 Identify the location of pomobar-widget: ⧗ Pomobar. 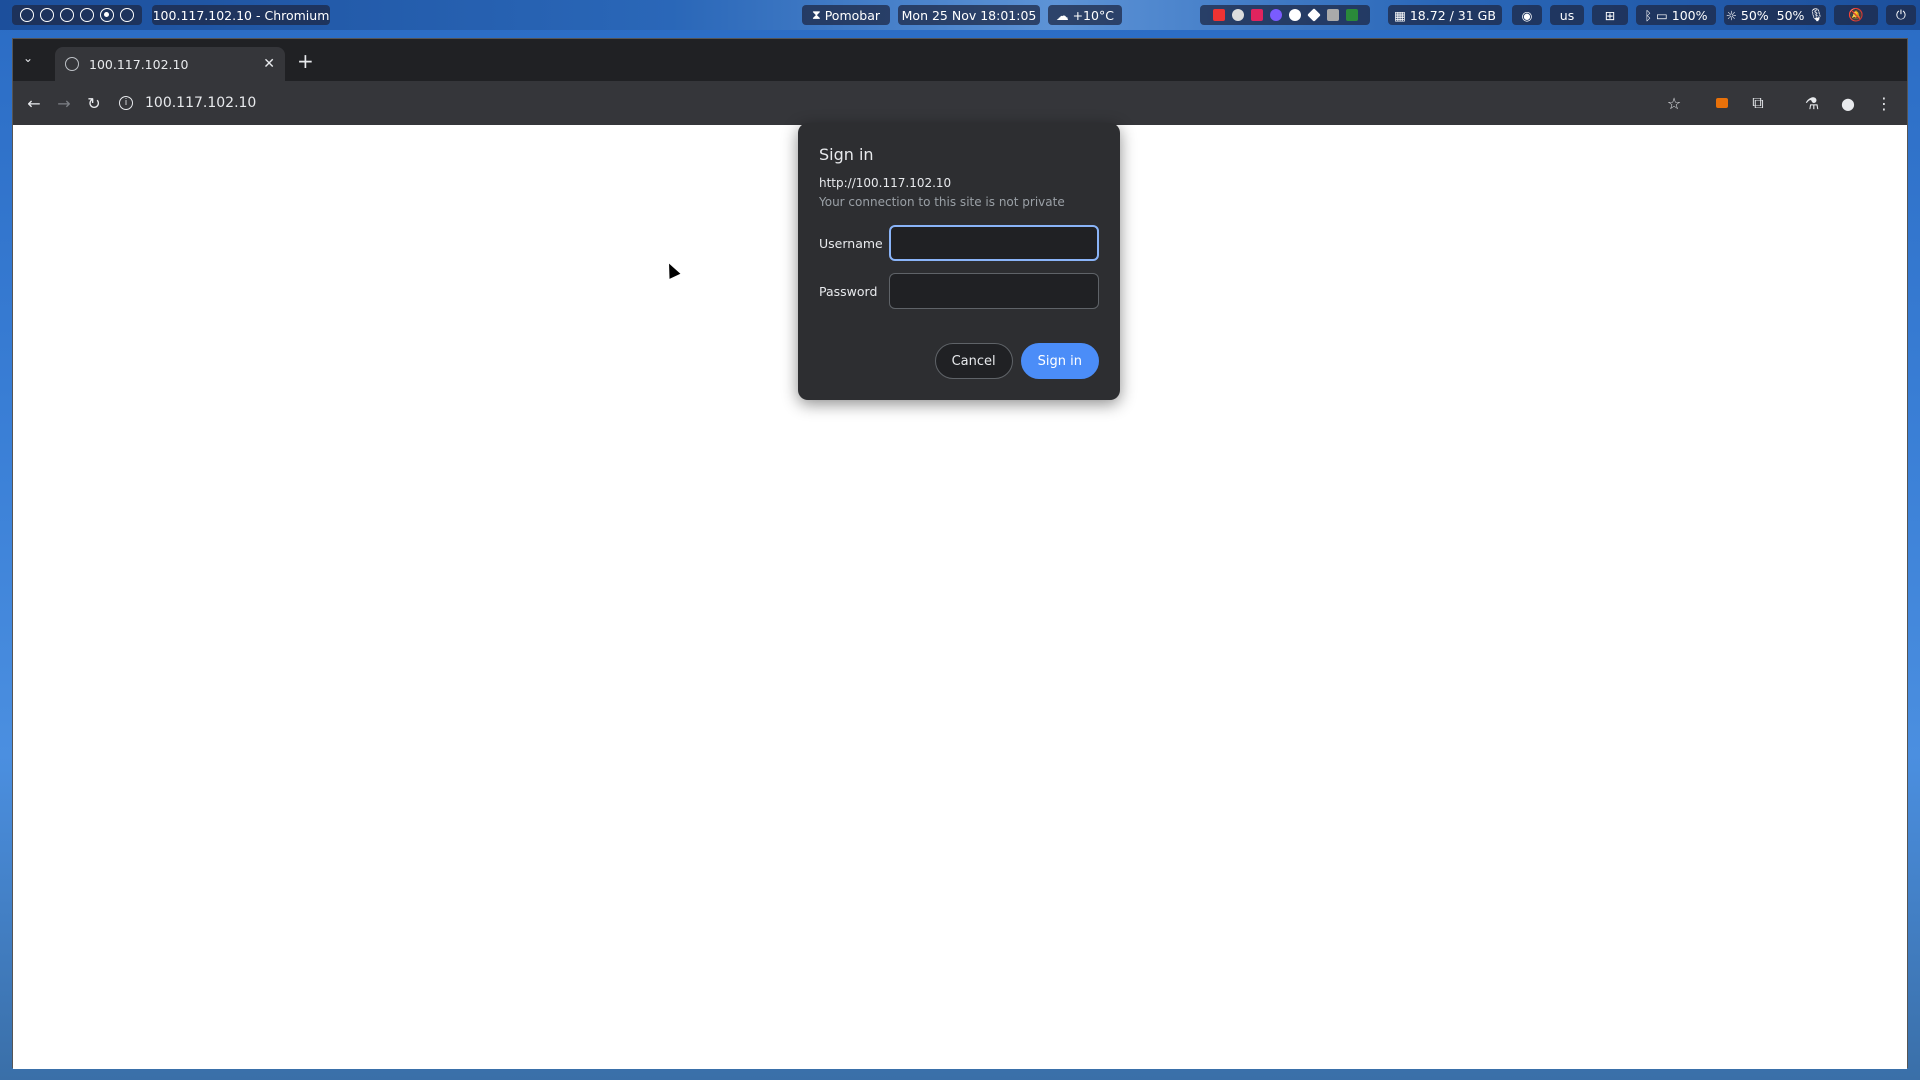
(846, 15).